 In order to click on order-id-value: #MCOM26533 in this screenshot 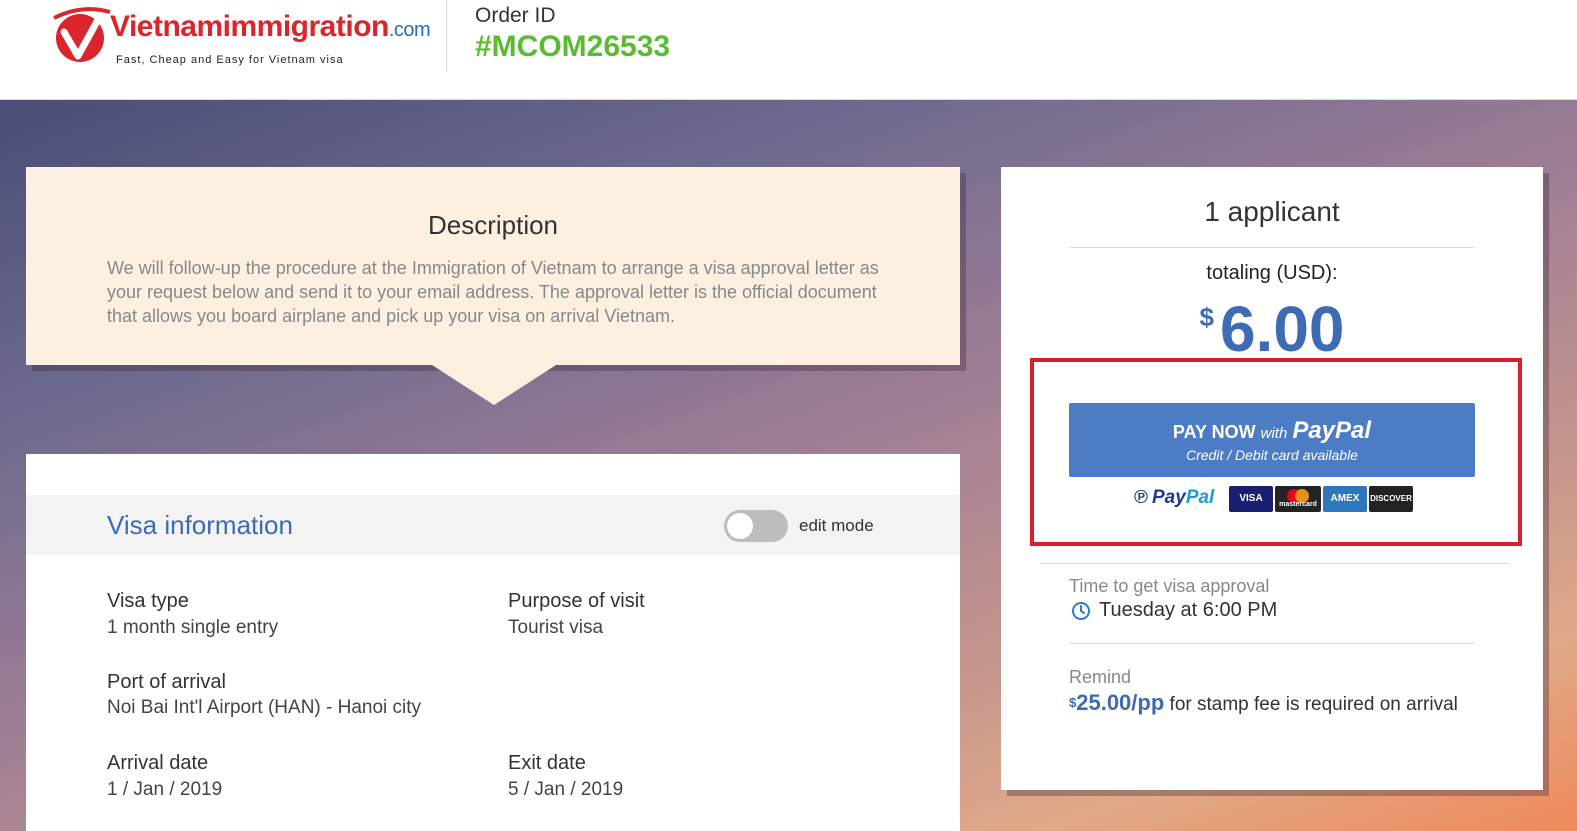, I will do `click(573, 46)`.